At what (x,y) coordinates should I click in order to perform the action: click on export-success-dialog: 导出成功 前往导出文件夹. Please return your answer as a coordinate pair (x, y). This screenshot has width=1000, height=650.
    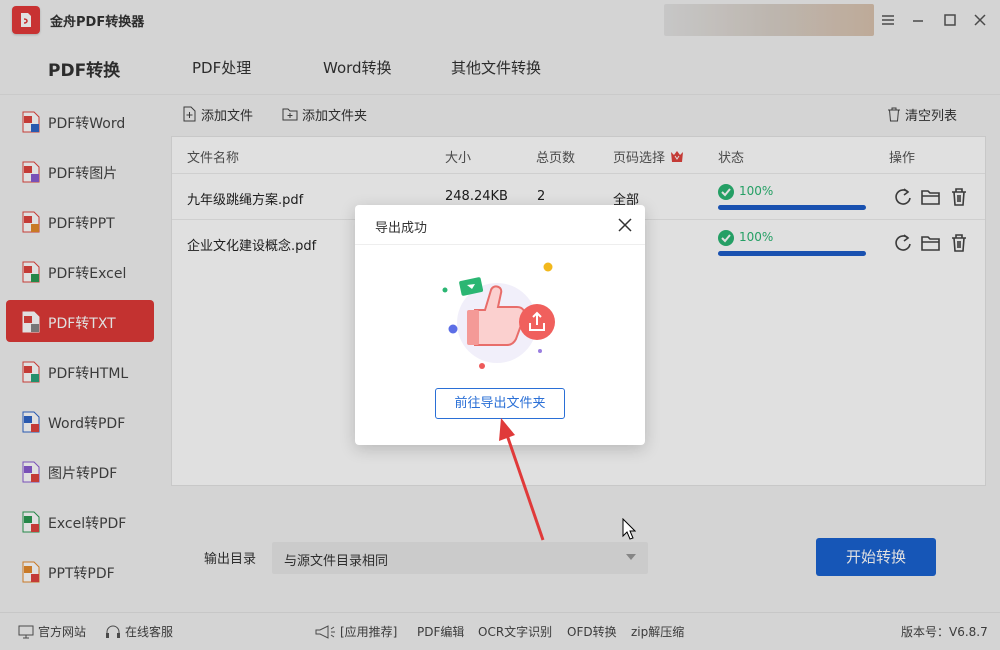
    Looking at the image, I should click on (500, 325).